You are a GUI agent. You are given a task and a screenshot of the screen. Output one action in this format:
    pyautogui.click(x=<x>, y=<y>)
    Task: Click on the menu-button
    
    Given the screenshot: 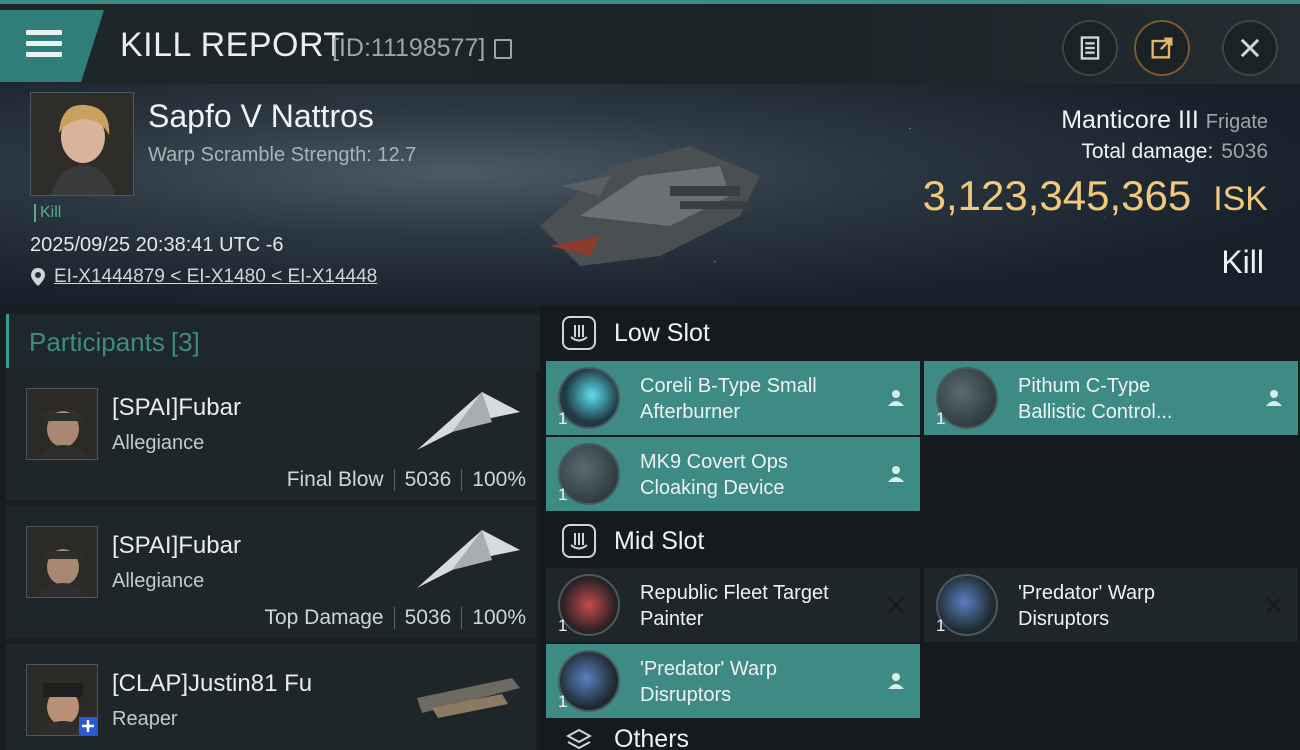 What is the action you would take?
    pyautogui.click(x=52, y=46)
    